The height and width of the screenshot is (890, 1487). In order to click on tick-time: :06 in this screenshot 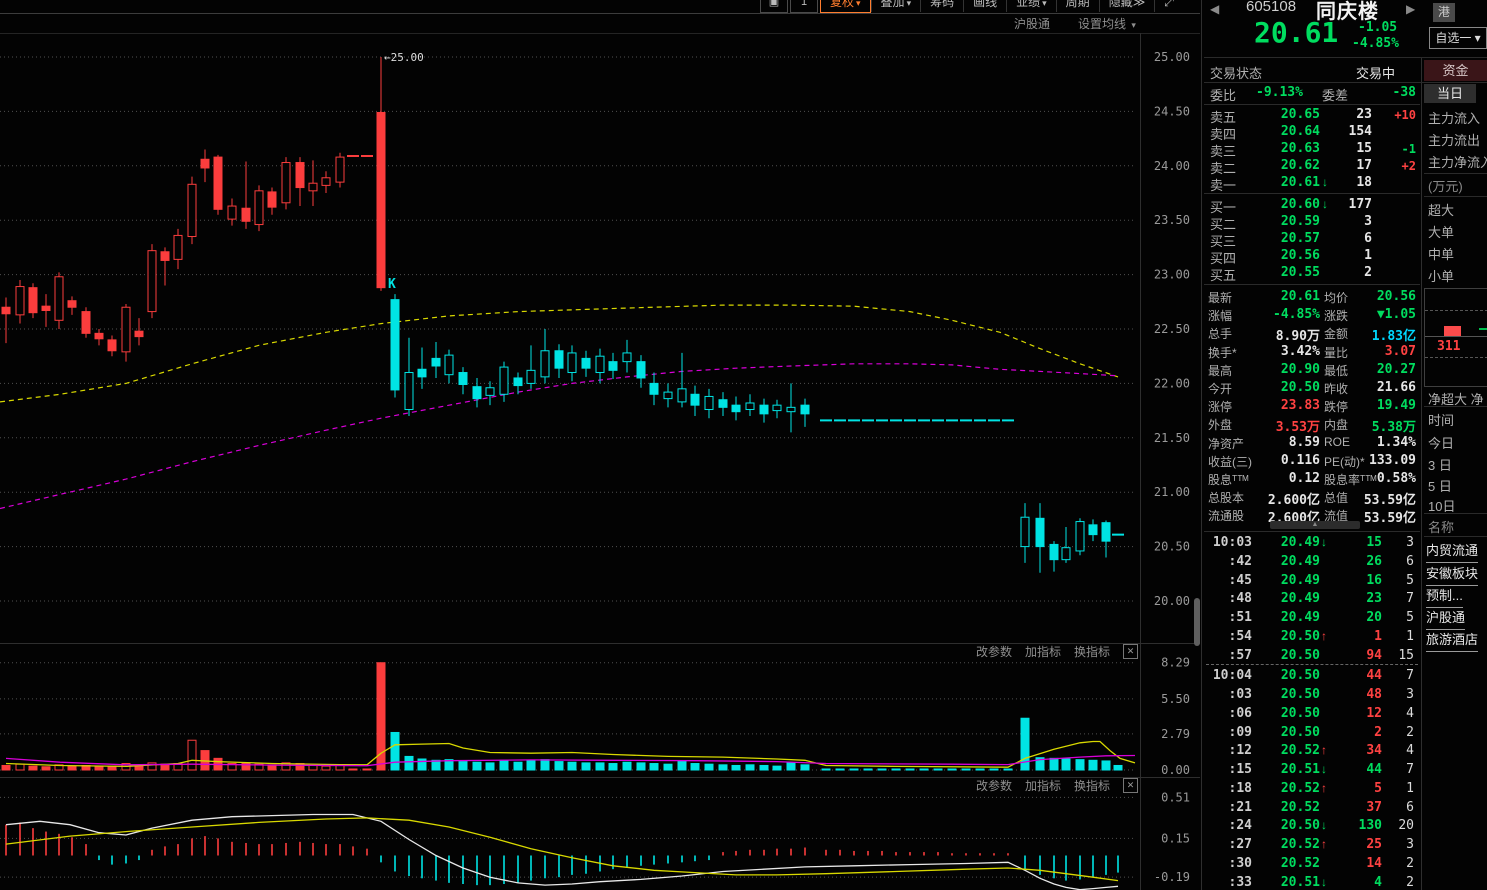, I will do `click(1240, 713)`.